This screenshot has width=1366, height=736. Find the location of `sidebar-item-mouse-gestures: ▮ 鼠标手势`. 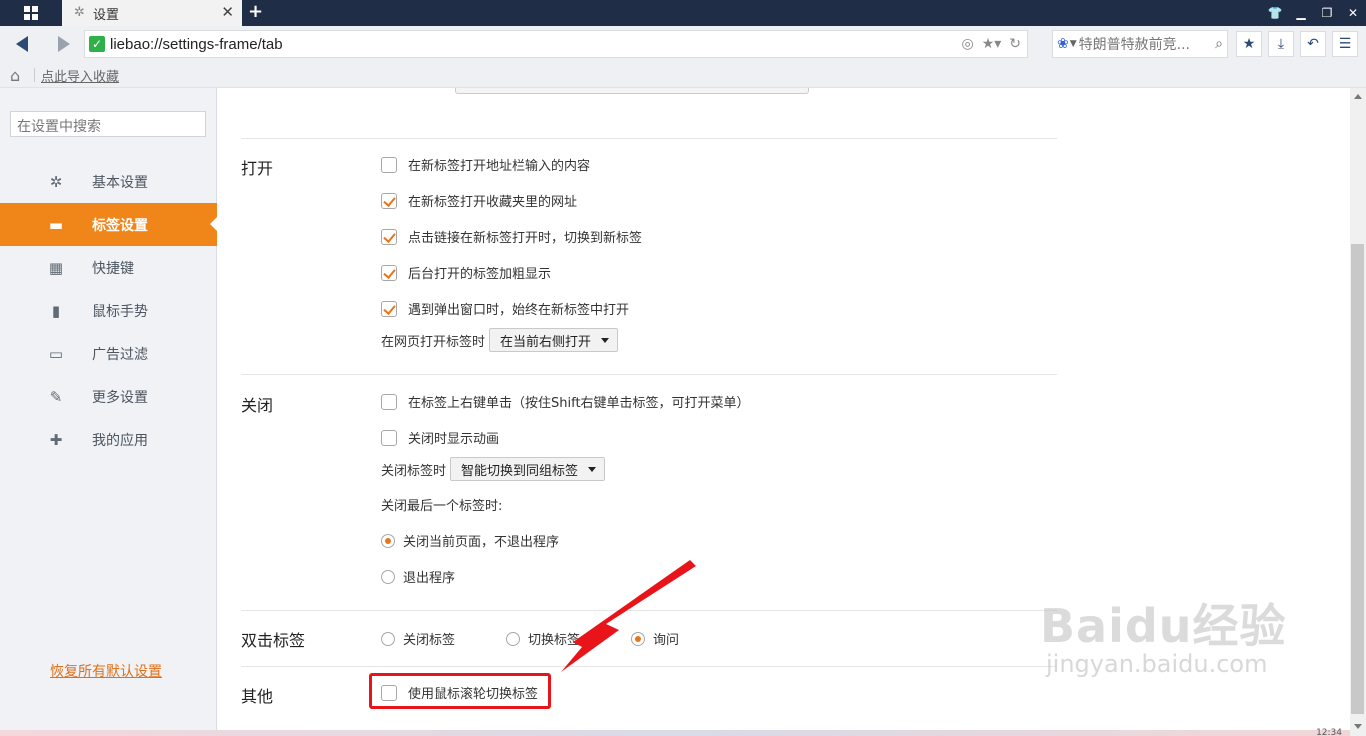

sidebar-item-mouse-gestures: ▮ 鼠标手势 is located at coordinates (108, 310).